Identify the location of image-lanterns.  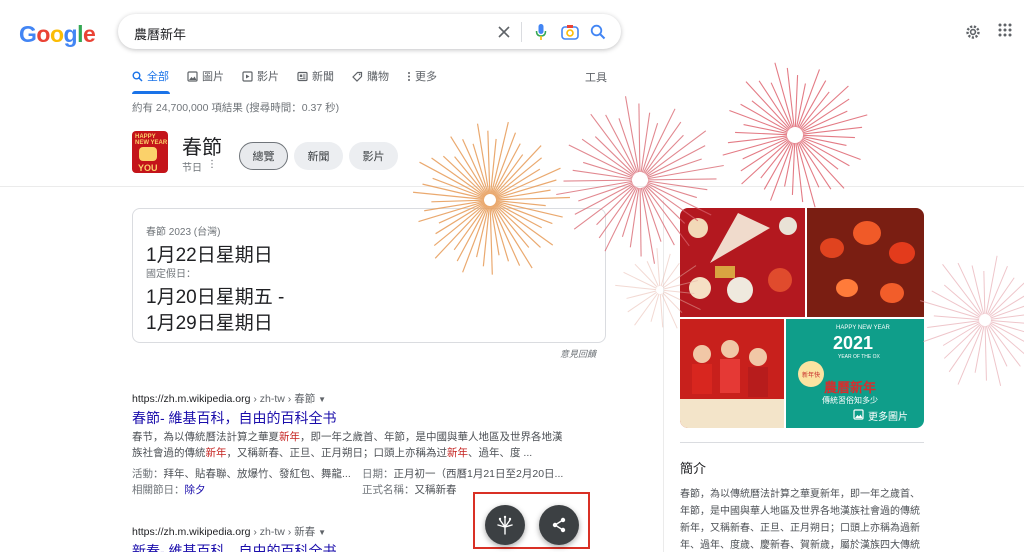
(865, 262).